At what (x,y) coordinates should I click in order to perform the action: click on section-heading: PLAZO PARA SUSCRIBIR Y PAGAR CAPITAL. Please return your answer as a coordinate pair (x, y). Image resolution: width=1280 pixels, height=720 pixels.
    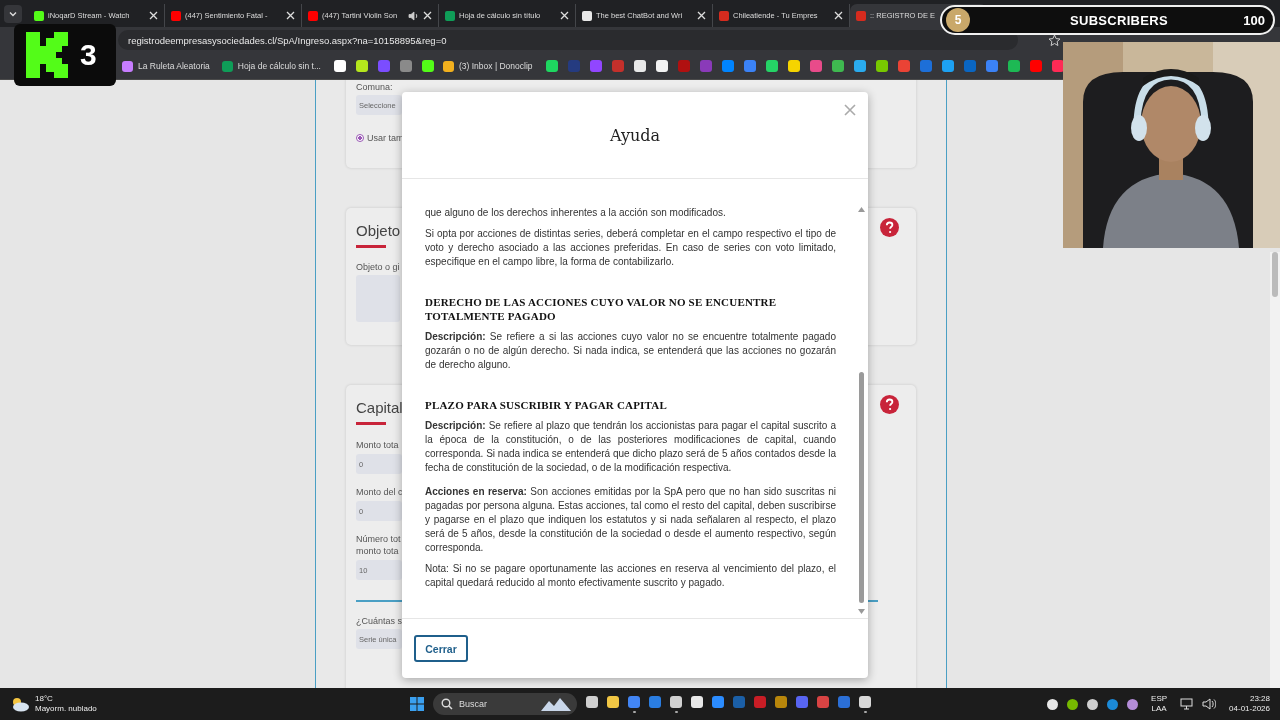
    Looking at the image, I should click on (546, 405).